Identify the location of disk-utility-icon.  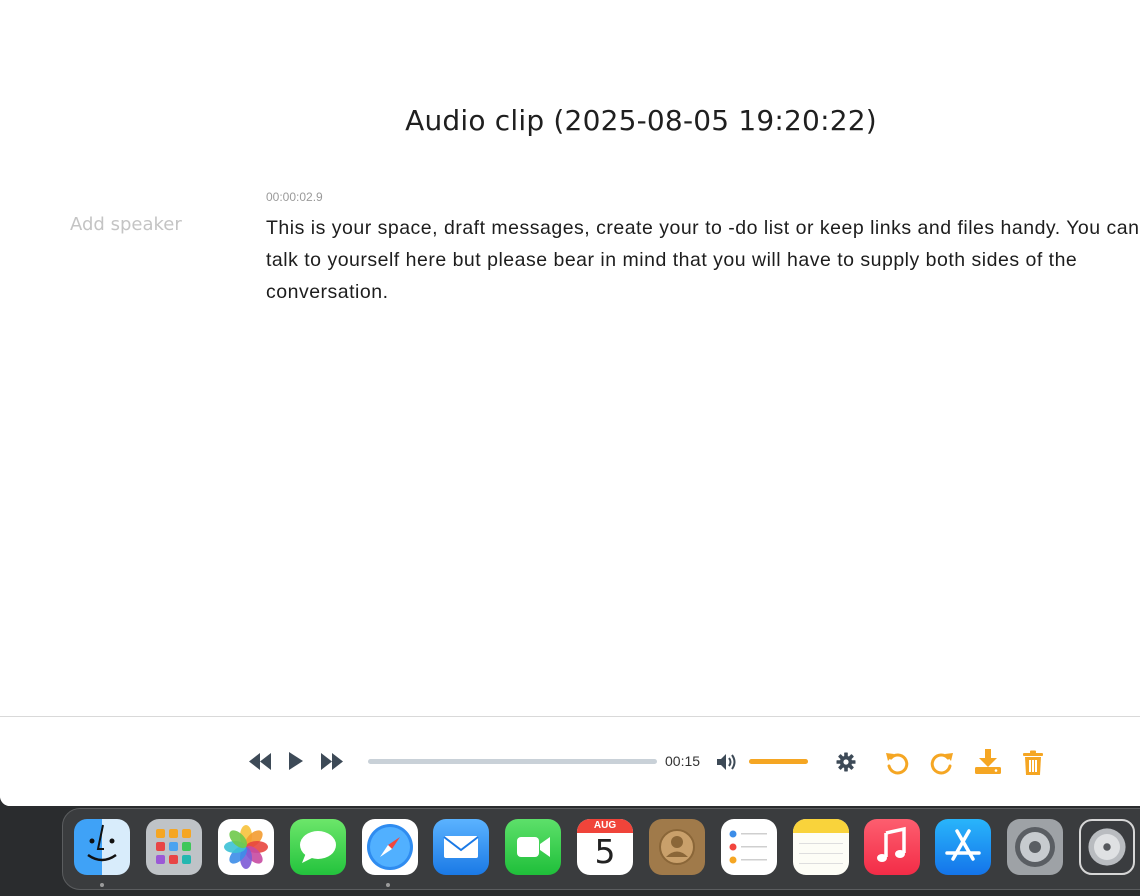
(1107, 847).